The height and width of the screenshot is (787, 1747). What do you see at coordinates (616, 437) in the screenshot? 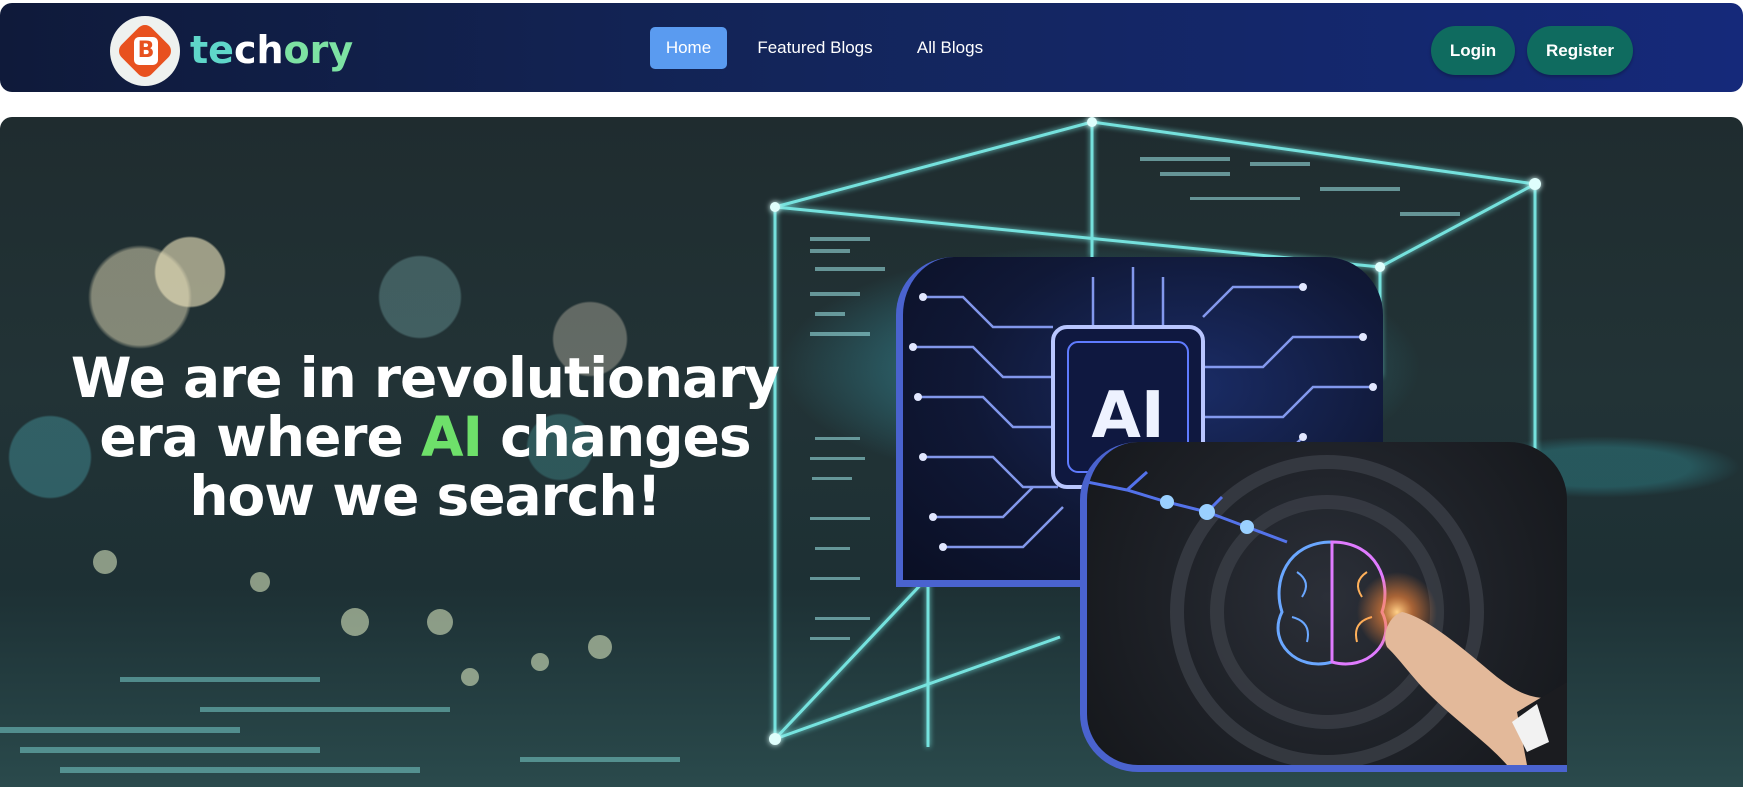
I see `hero-headline-line2-after: changes` at bounding box center [616, 437].